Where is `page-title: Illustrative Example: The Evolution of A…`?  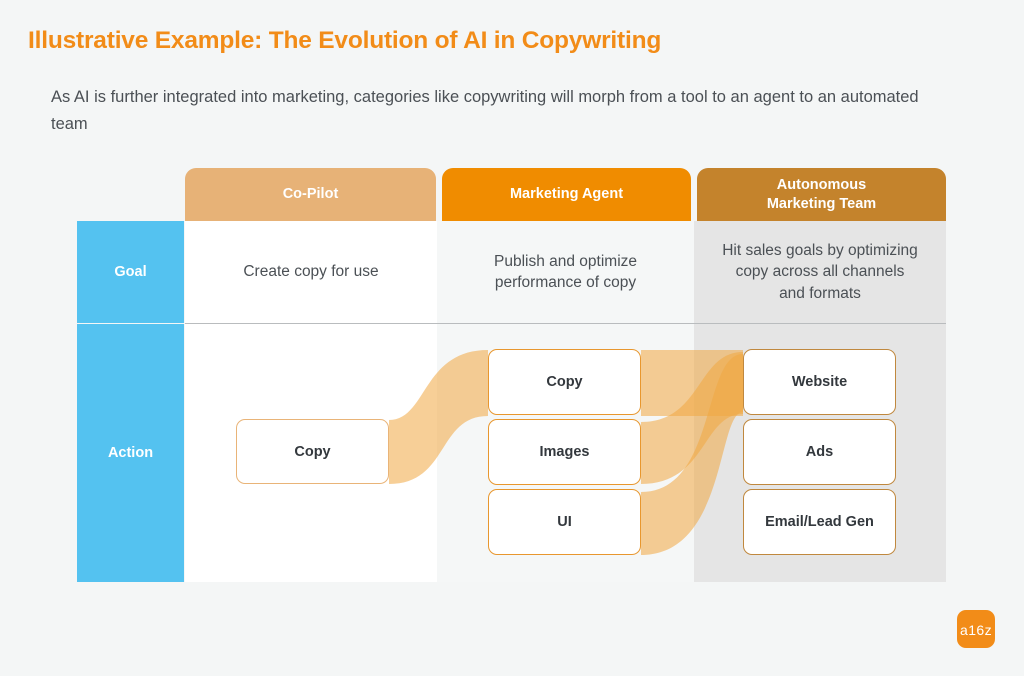
page-title: Illustrative Example: The Evolution of A… is located at coordinates (345, 40).